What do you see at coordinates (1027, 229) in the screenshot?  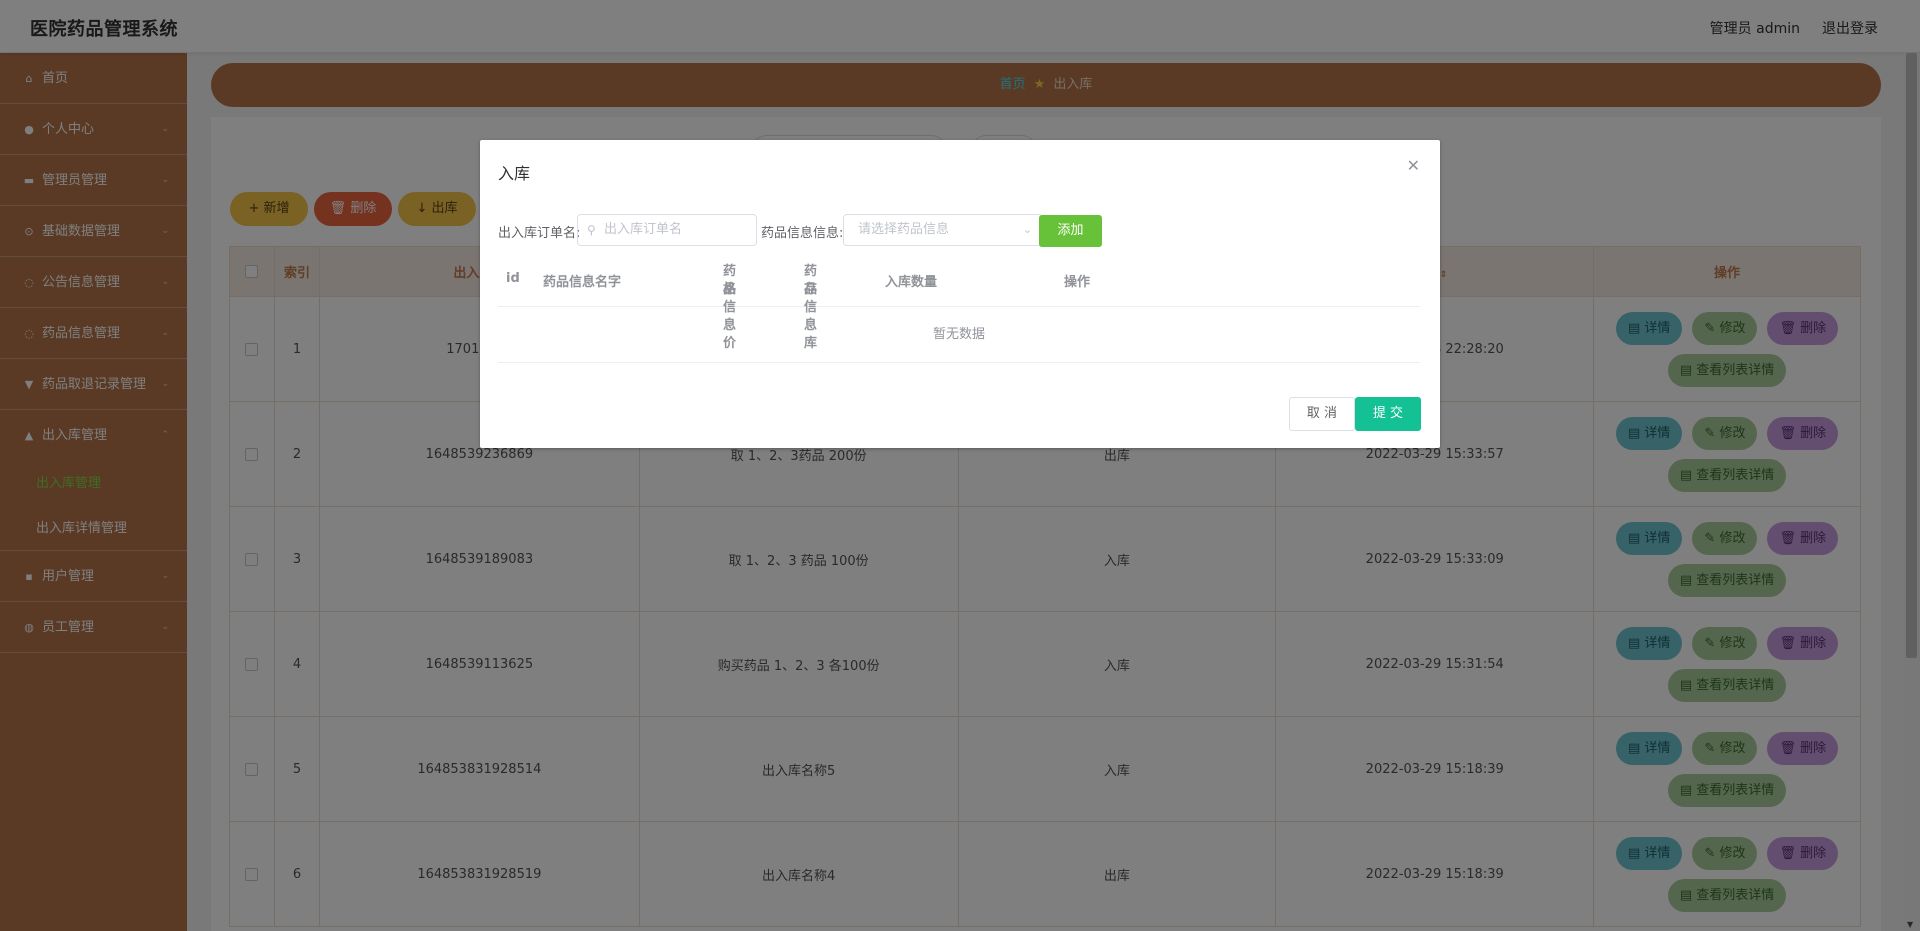 I see `chevron-down-icon: ⌄` at bounding box center [1027, 229].